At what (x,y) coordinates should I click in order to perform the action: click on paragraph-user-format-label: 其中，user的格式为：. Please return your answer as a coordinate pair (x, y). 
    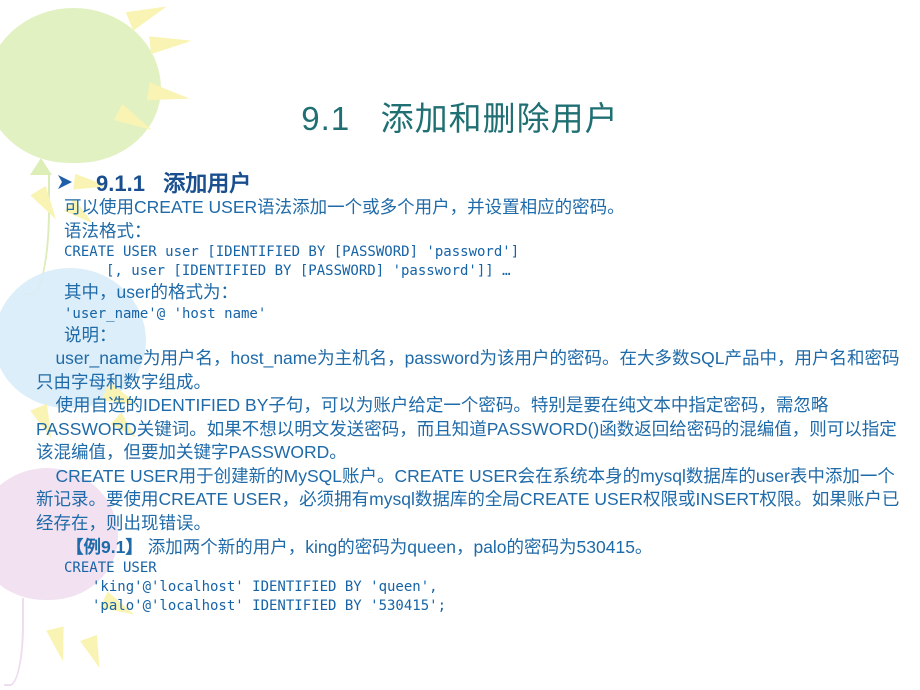
    Looking at the image, I should click on (151, 292).